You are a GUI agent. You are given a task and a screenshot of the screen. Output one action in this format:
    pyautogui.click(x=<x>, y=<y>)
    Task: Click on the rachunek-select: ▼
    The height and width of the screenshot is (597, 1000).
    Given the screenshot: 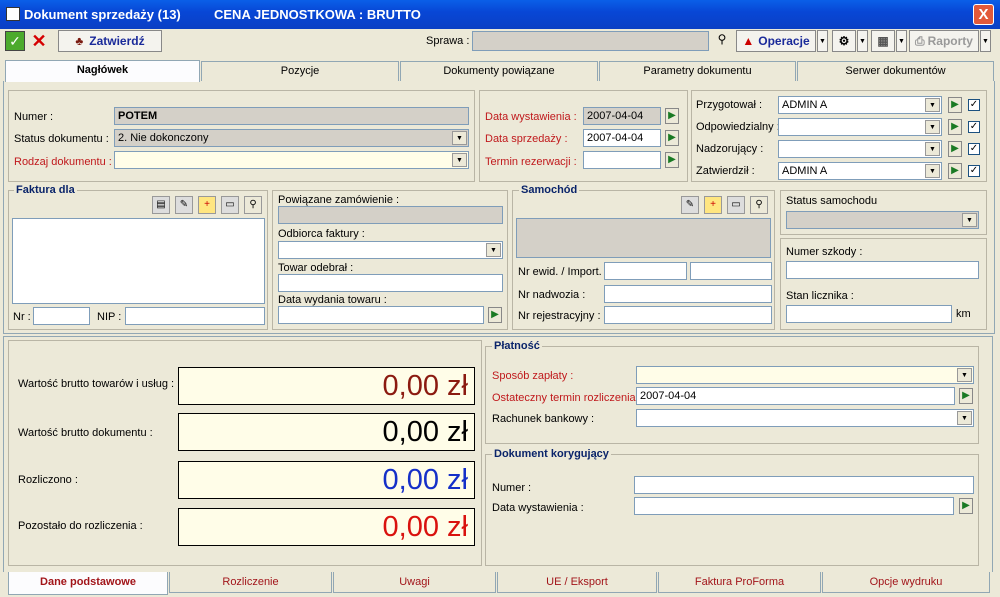 What is the action you would take?
    pyautogui.click(x=805, y=418)
    